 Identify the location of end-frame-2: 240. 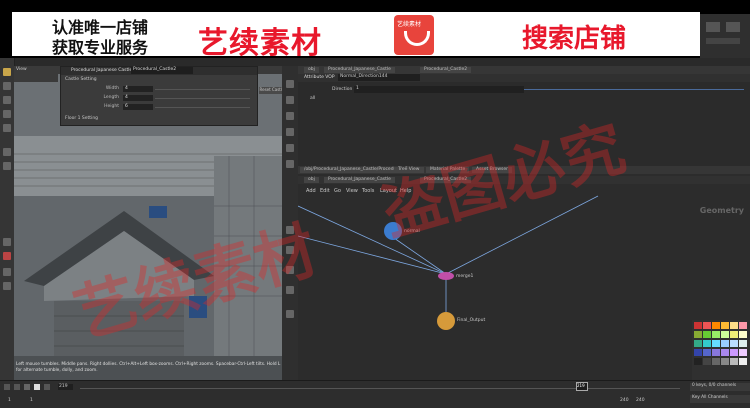
(640, 400).